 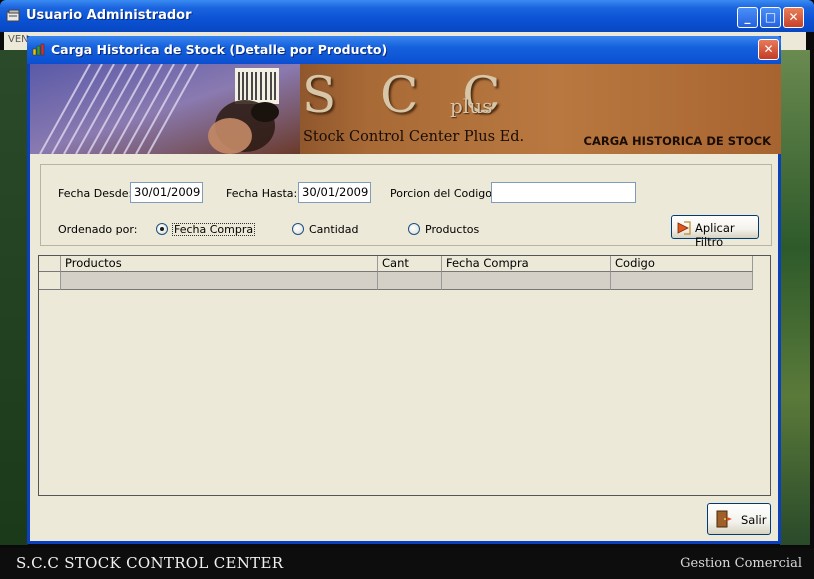 I want to click on porcion-codigo-label: Porcion del Codigo:, so click(x=443, y=193).